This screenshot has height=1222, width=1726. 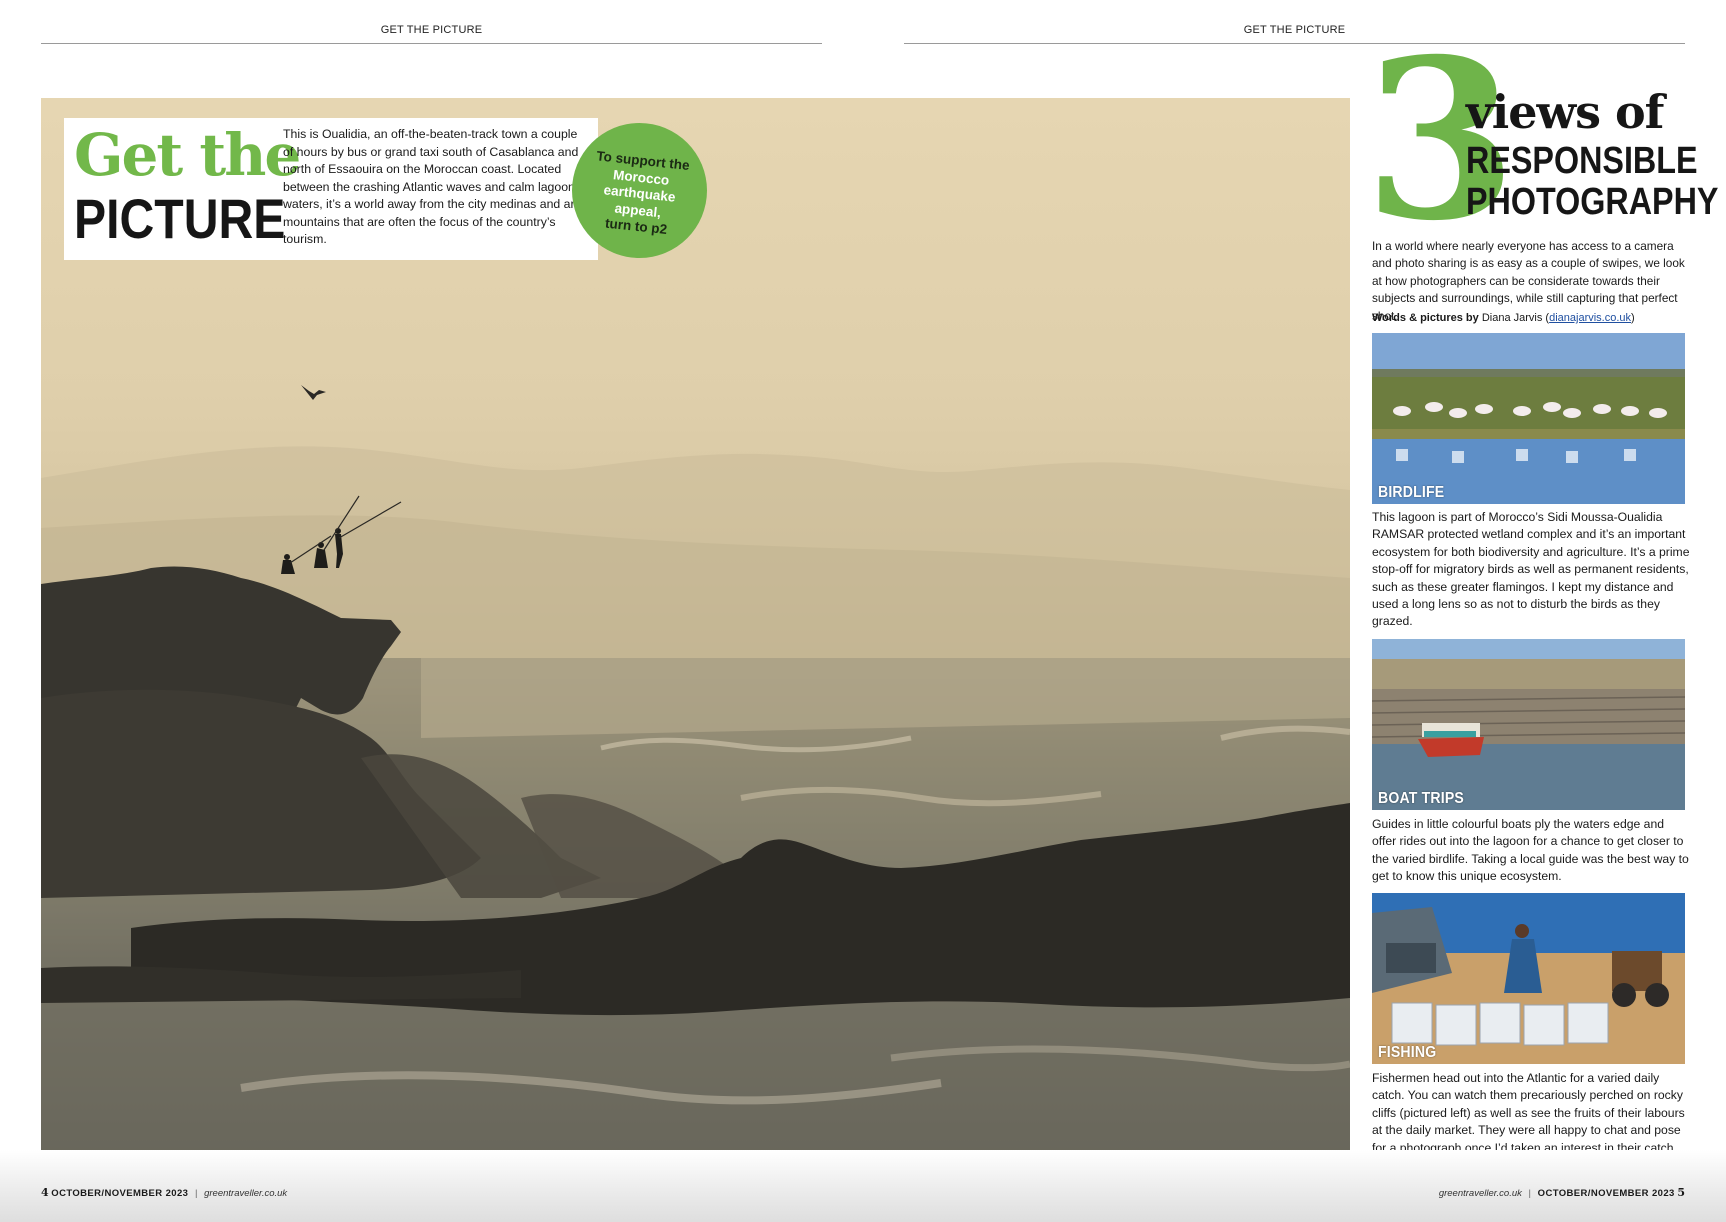 I want to click on byline-label: Words & pictures by, so click(x=1425, y=318).